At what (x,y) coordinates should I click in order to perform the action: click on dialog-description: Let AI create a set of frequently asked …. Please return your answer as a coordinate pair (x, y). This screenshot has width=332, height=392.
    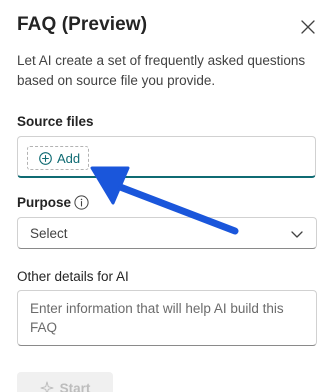
    Looking at the image, I should click on (161, 70).